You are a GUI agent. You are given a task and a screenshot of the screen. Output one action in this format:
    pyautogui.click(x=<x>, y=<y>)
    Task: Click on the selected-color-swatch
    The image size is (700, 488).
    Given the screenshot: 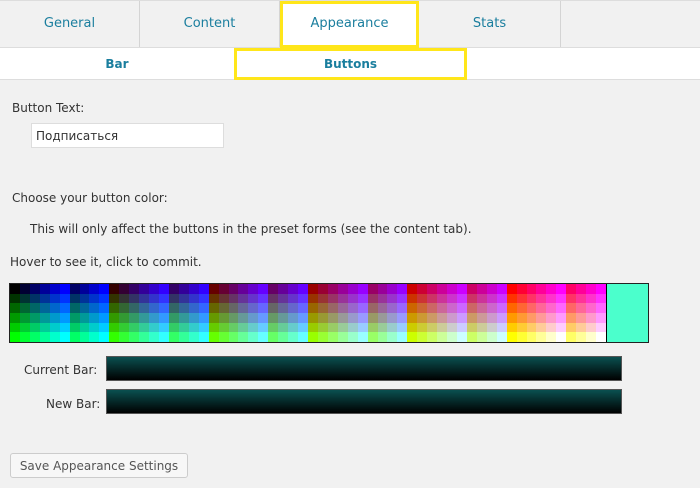 What is the action you would take?
    pyautogui.click(x=627, y=313)
    